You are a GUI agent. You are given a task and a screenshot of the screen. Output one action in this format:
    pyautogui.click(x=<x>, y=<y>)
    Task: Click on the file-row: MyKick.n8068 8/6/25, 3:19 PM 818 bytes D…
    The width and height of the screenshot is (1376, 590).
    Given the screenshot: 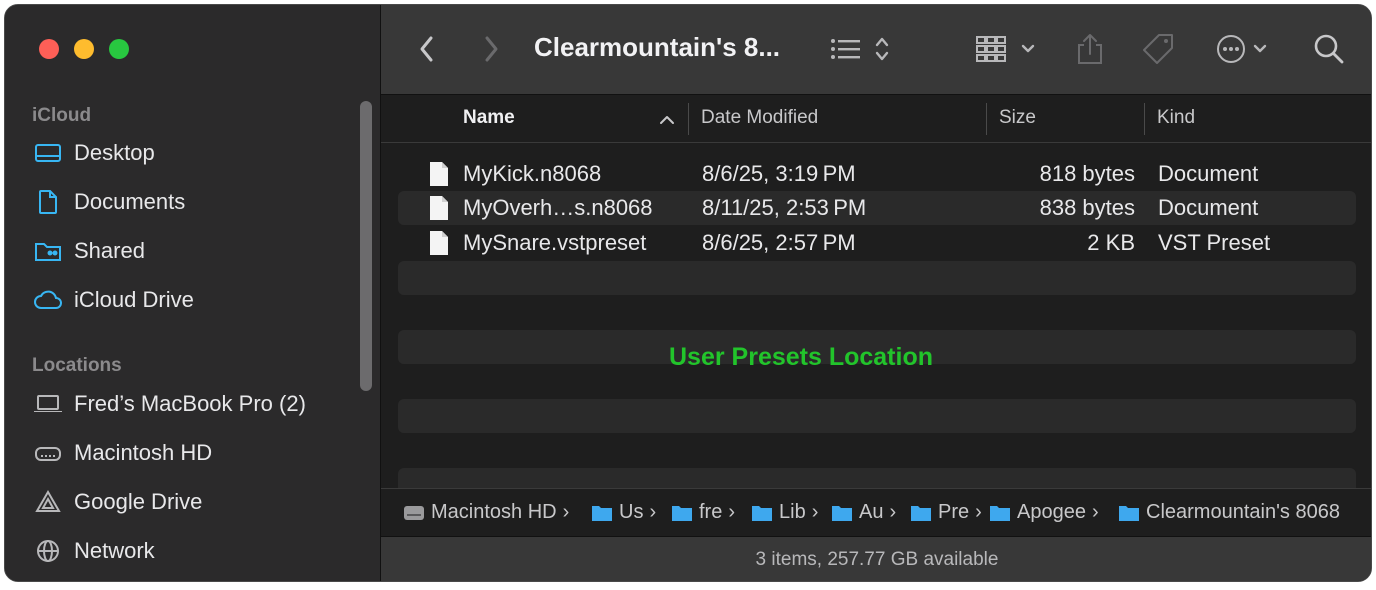 What is the action you would take?
    pyautogui.click(x=877, y=174)
    